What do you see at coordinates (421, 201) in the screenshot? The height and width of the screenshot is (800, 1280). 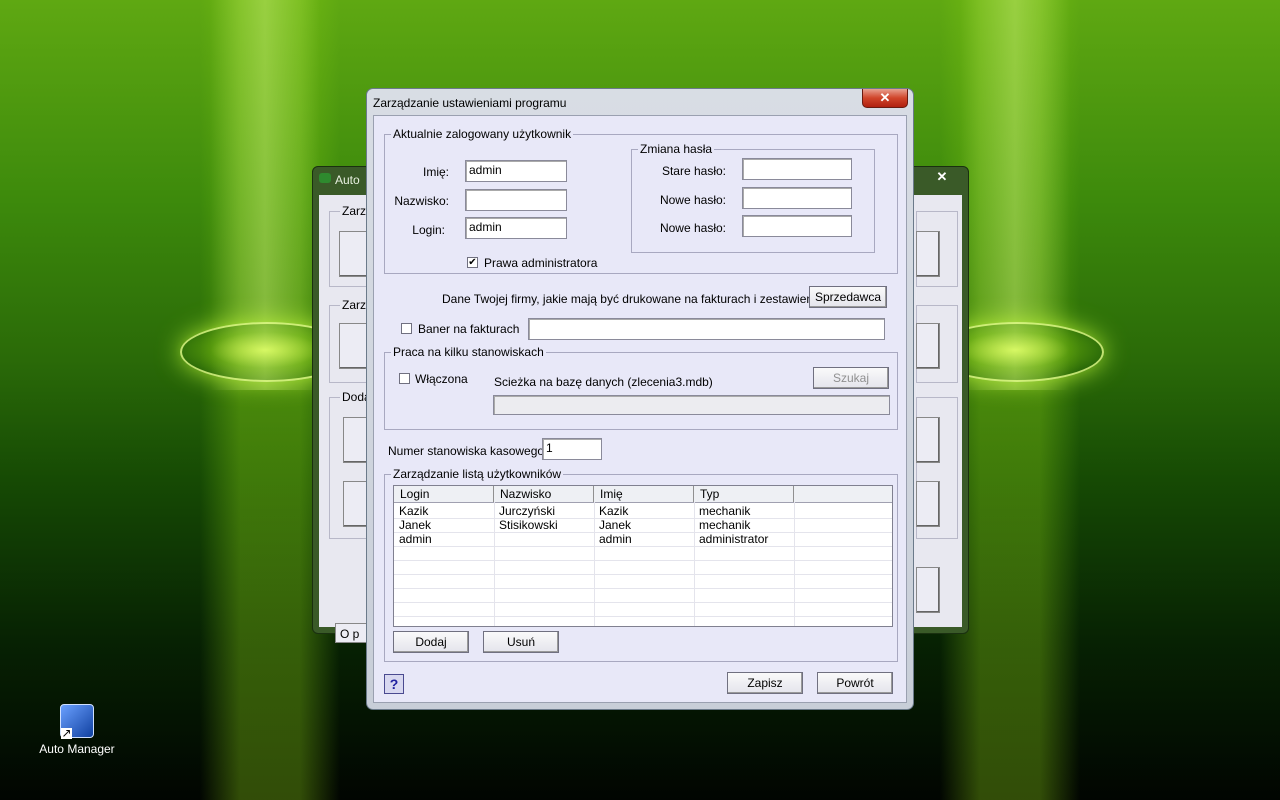 I see `last-name-label: Nazwisko:` at bounding box center [421, 201].